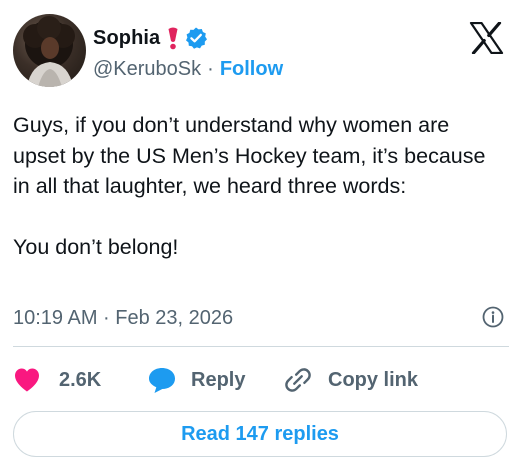  Describe the element at coordinates (147, 69) in the screenshot. I see `author-handle: @KeruboSk` at that location.